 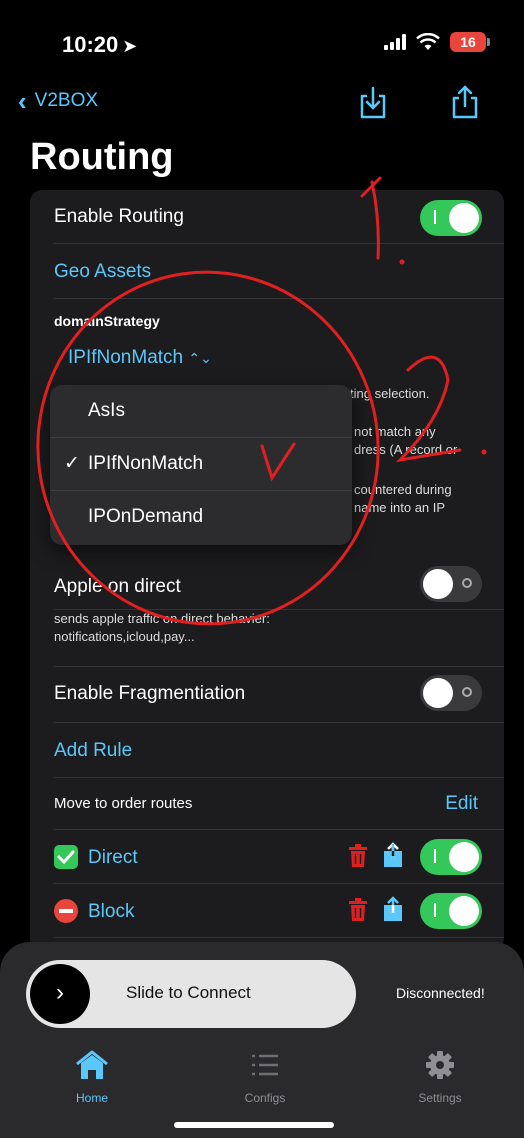 What do you see at coordinates (279, 694) in the screenshot?
I see `fragmentation-row: Enable Fragmentiation` at bounding box center [279, 694].